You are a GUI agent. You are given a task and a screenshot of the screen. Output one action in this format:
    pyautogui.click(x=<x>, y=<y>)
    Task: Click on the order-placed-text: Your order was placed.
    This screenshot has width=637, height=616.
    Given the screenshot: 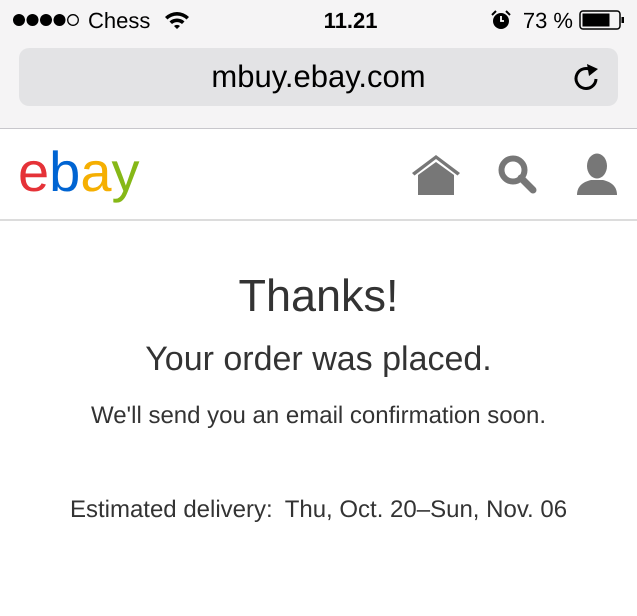 What is the action you would take?
    pyautogui.click(x=318, y=359)
    